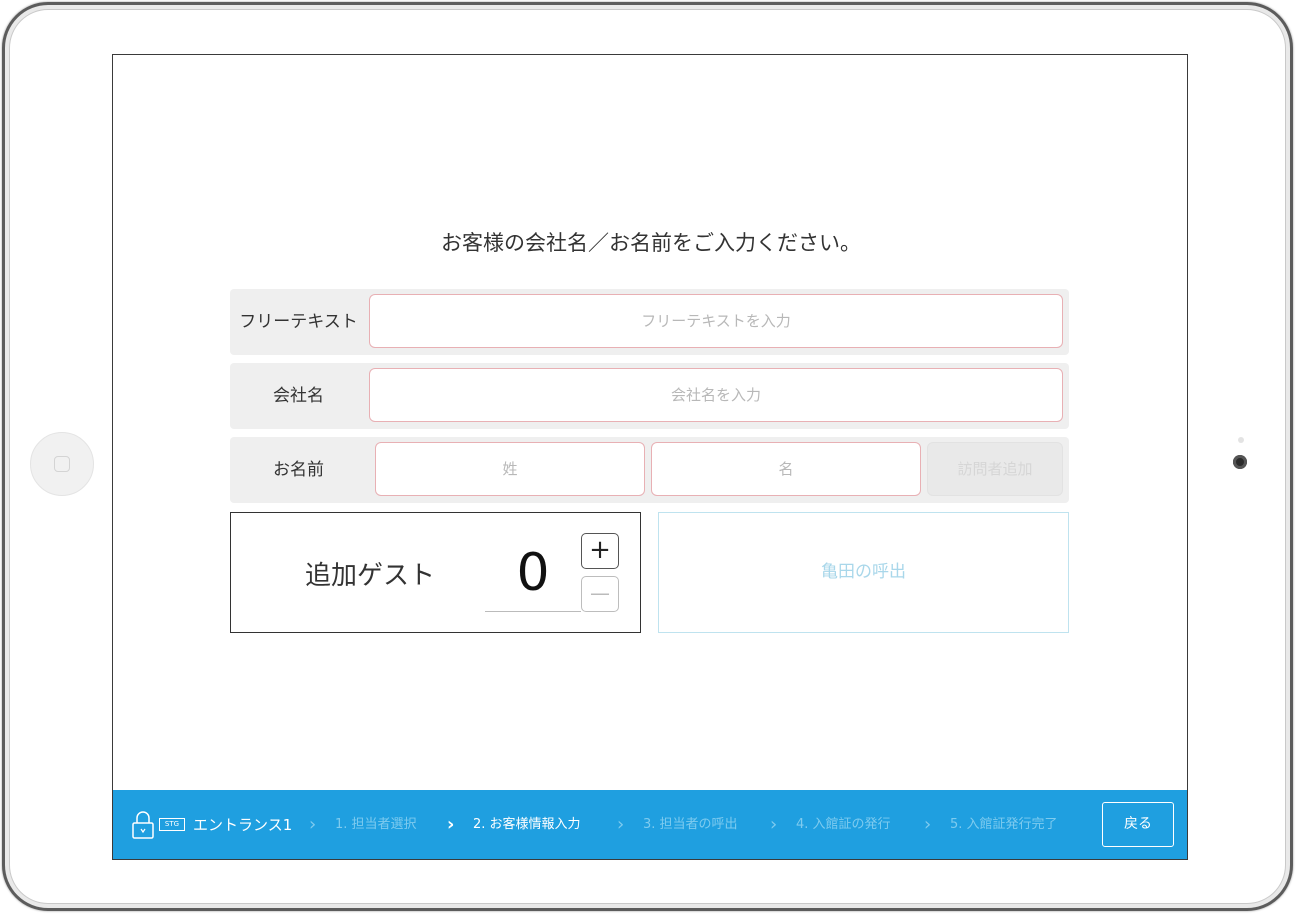 This screenshot has height=915, width=1297. Describe the element at coordinates (370, 576) in the screenshot. I see `additional-guest-label: 追加ゲスト` at that location.